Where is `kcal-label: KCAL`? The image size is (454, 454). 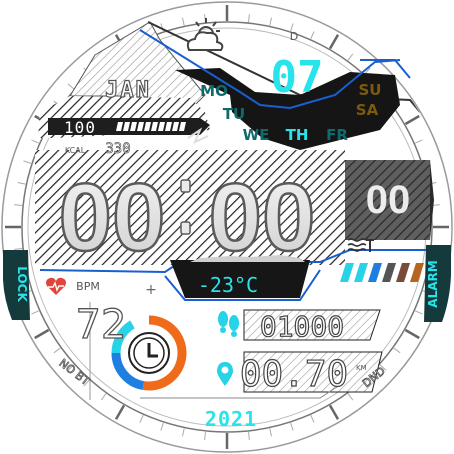 kcal-label: KCAL is located at coordinates (75, 150).